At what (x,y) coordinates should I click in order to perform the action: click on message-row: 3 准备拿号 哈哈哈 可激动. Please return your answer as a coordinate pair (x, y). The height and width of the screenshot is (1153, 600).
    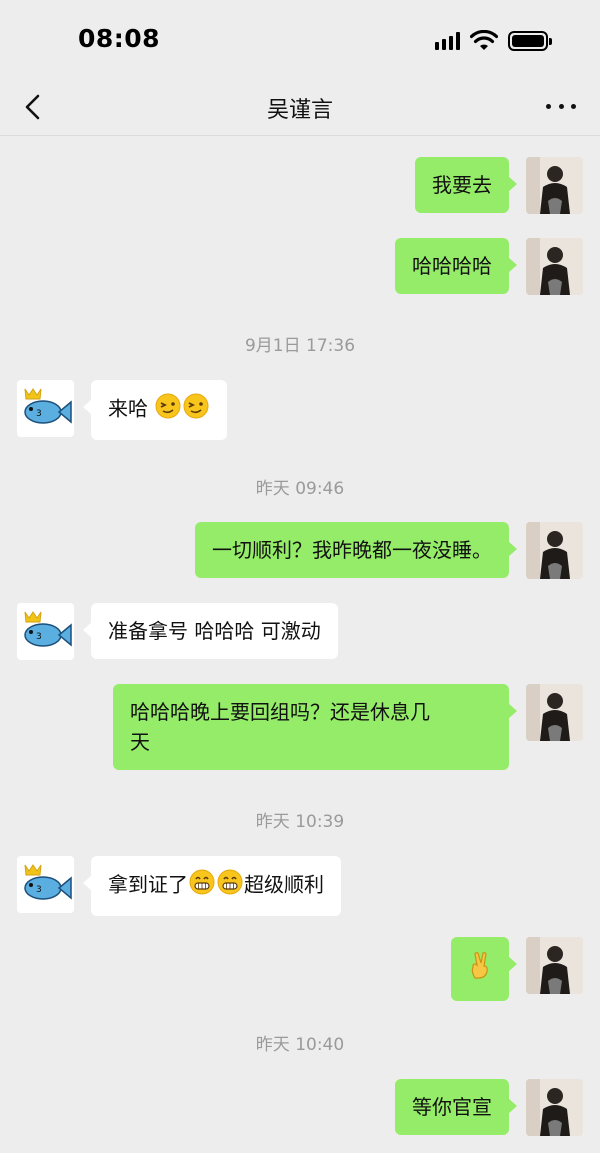
    Looking at the image, I should click on (300, 631).